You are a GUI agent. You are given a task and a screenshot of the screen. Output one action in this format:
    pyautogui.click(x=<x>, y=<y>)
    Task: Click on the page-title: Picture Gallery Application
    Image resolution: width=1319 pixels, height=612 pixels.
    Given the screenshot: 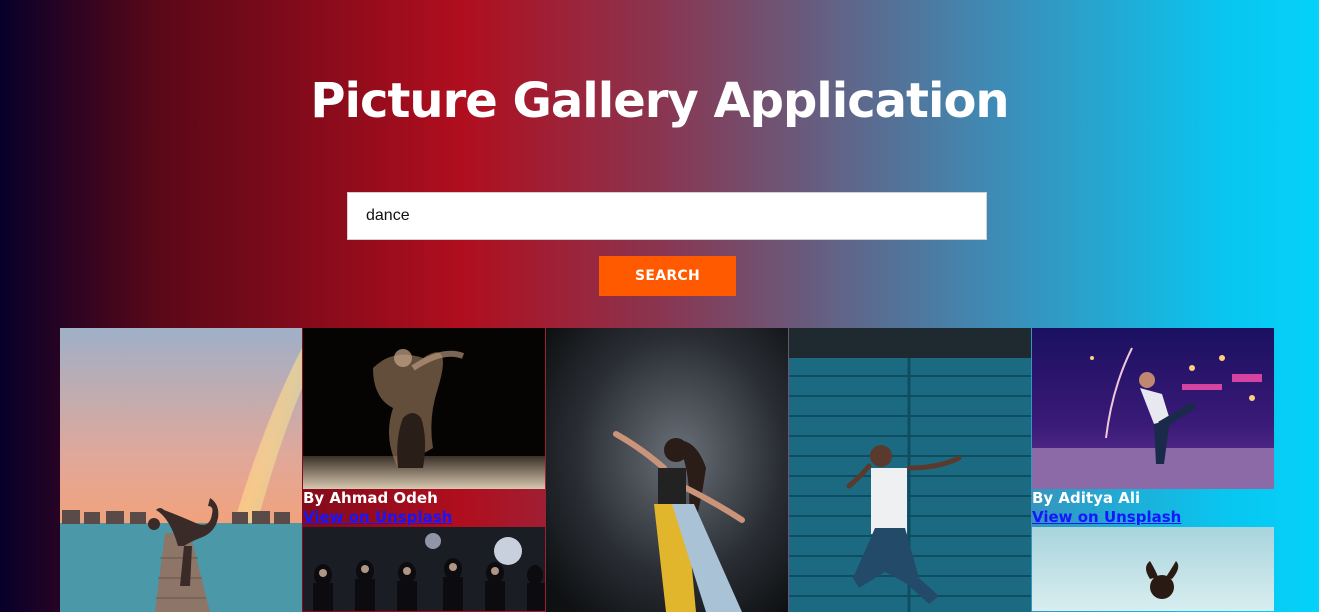 What is the action you would take?
    pyautogui.click(x=659, y=101)
    